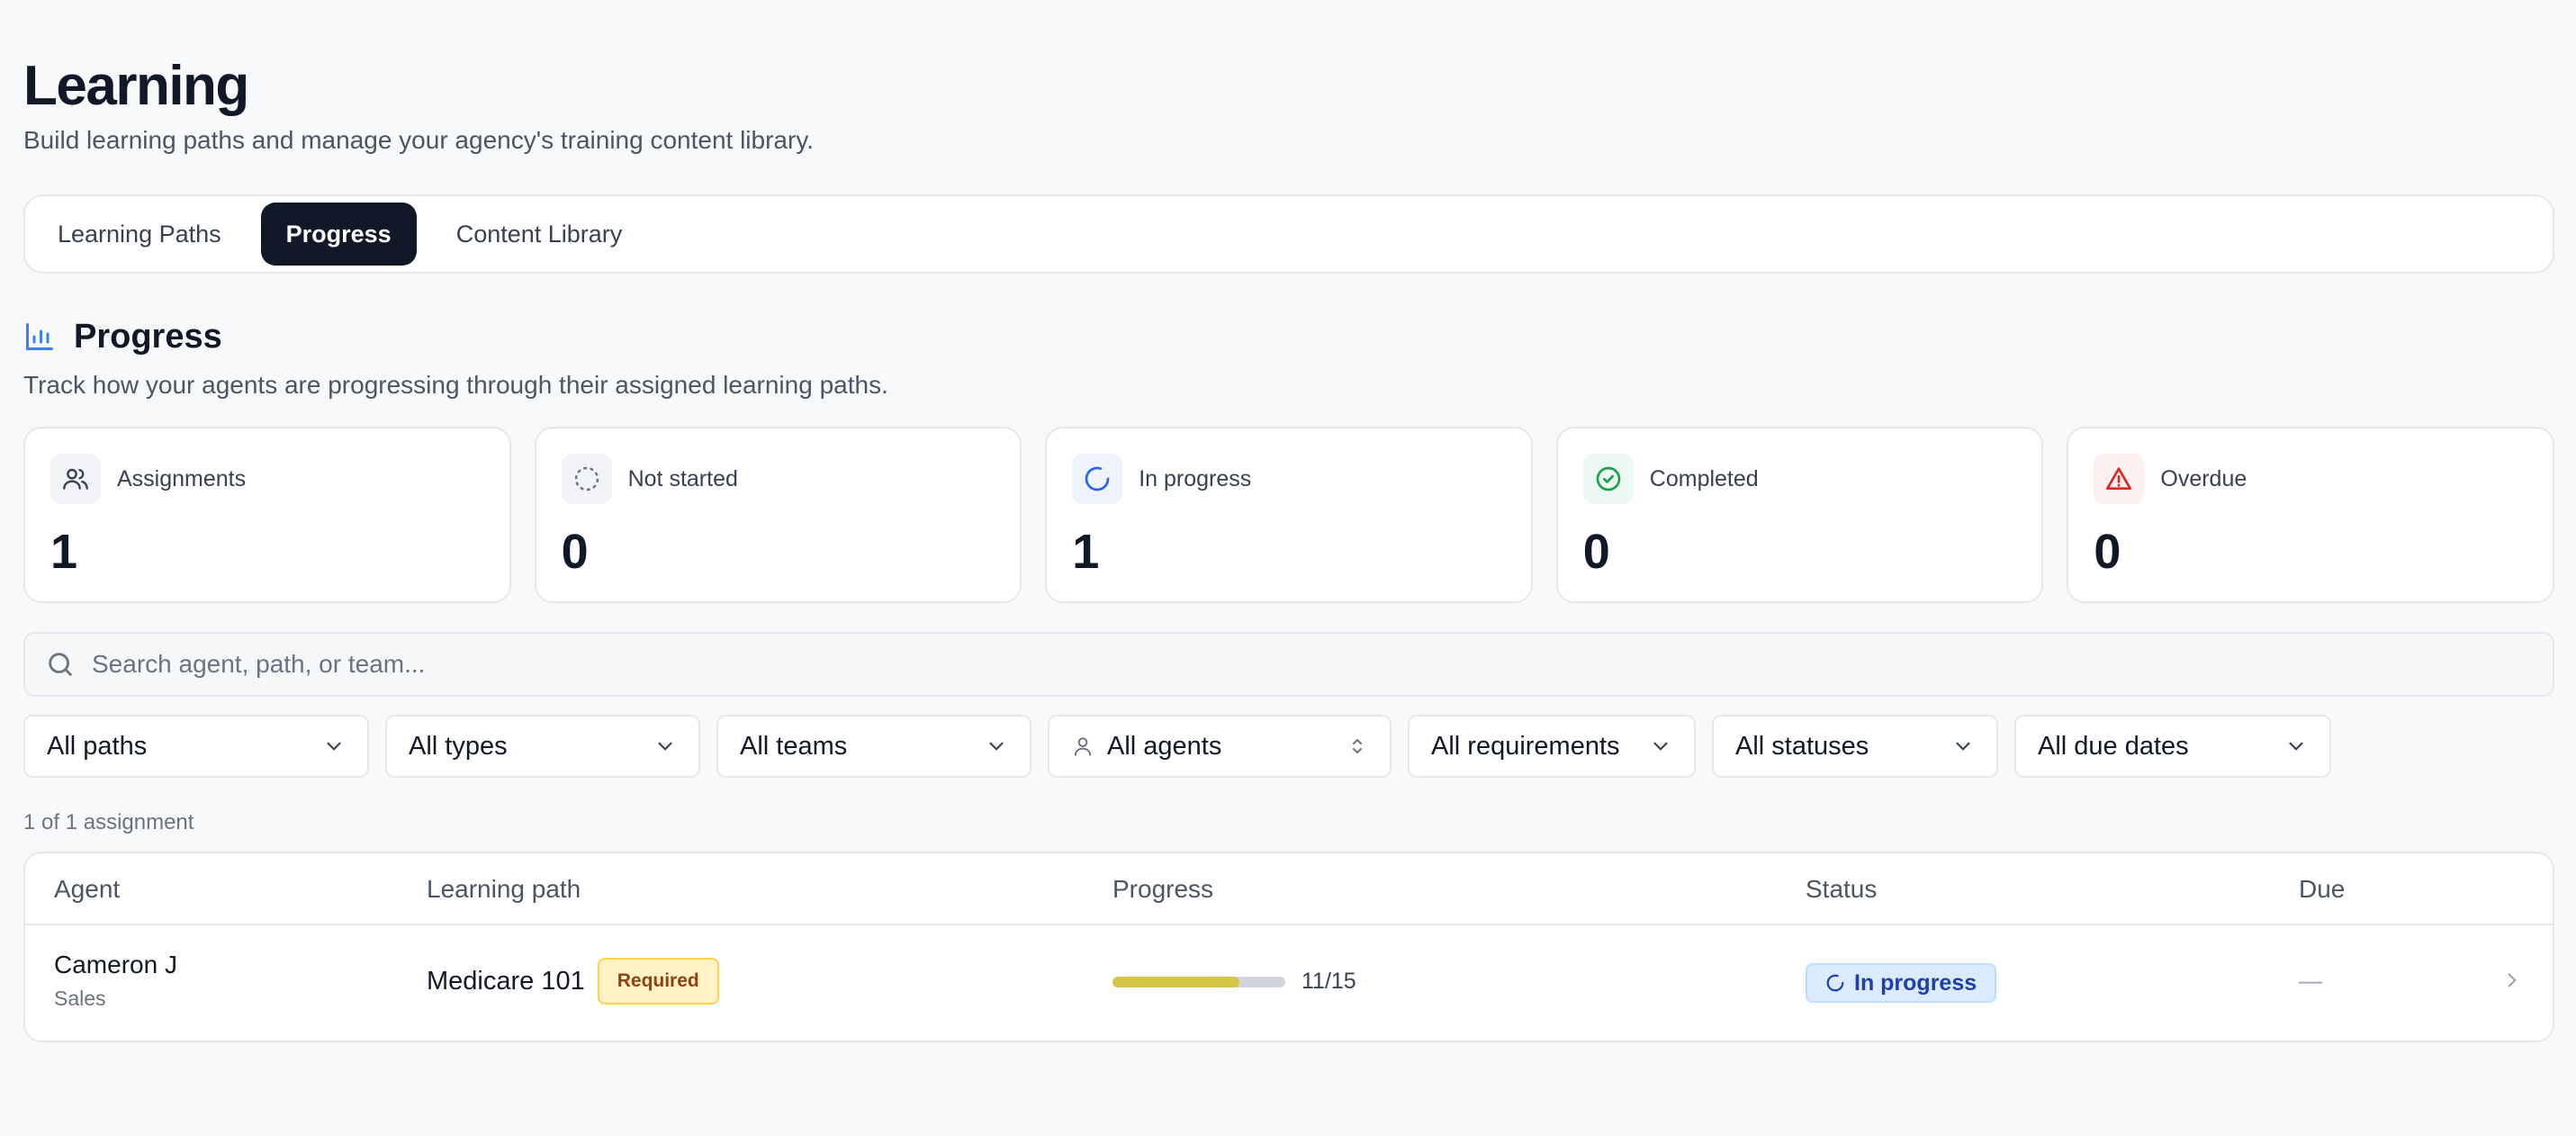  What do you see at coordinates (1289, 889) in the screenshot?
I see `table-header: Agent Learning path Progress Status Due` at bounding box center [1289, 889].